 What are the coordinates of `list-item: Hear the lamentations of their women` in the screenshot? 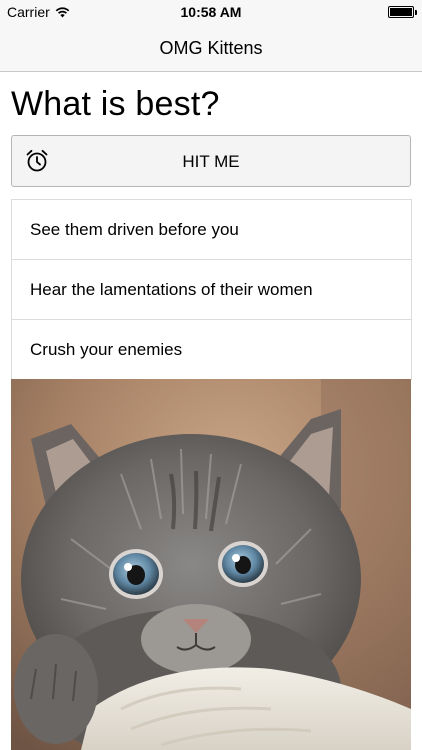 It's located at (211, 290).